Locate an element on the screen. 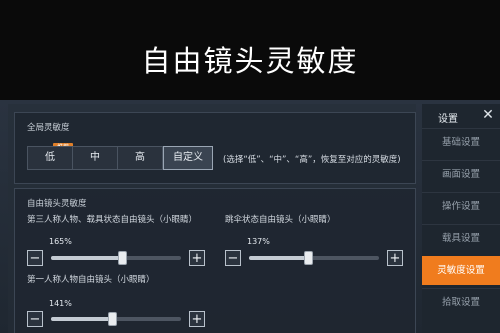 The height and width of the screenshot is (333, 500). free-camera-title: 自由镜头灵敏度 is located at coordinates (57, 204).